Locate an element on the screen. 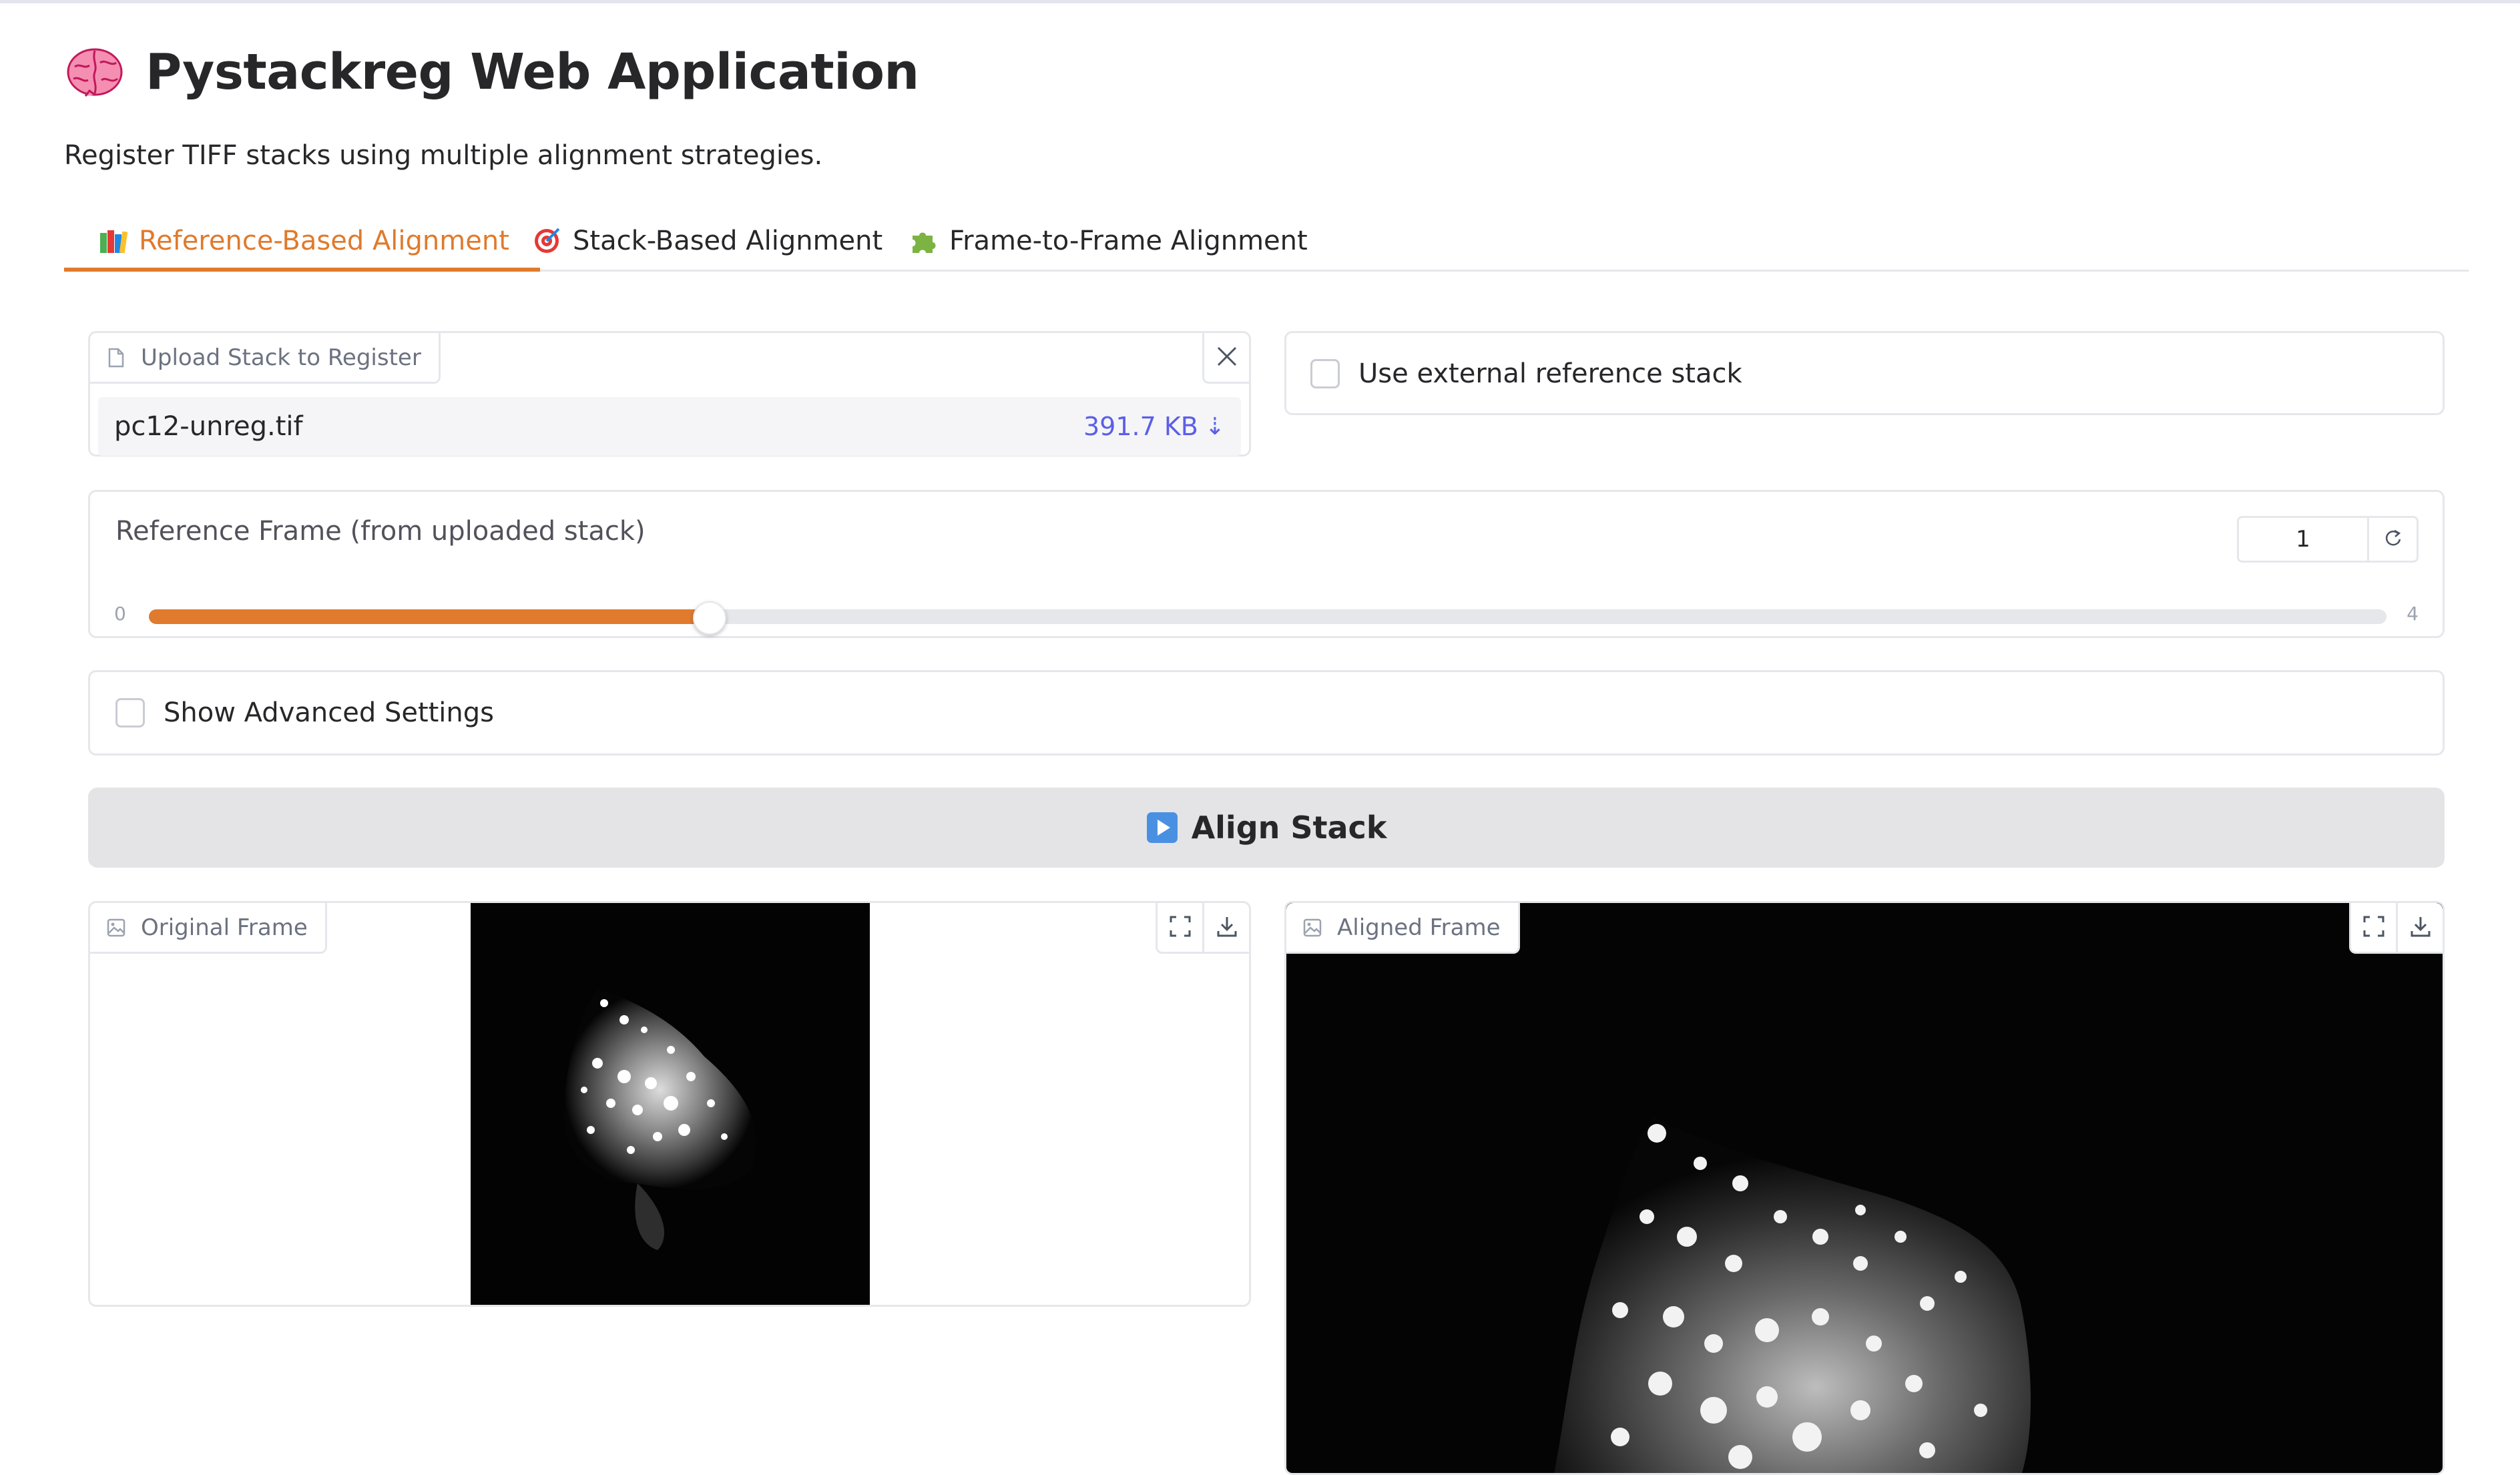  top-divider is located at coordinates (1260, 1).